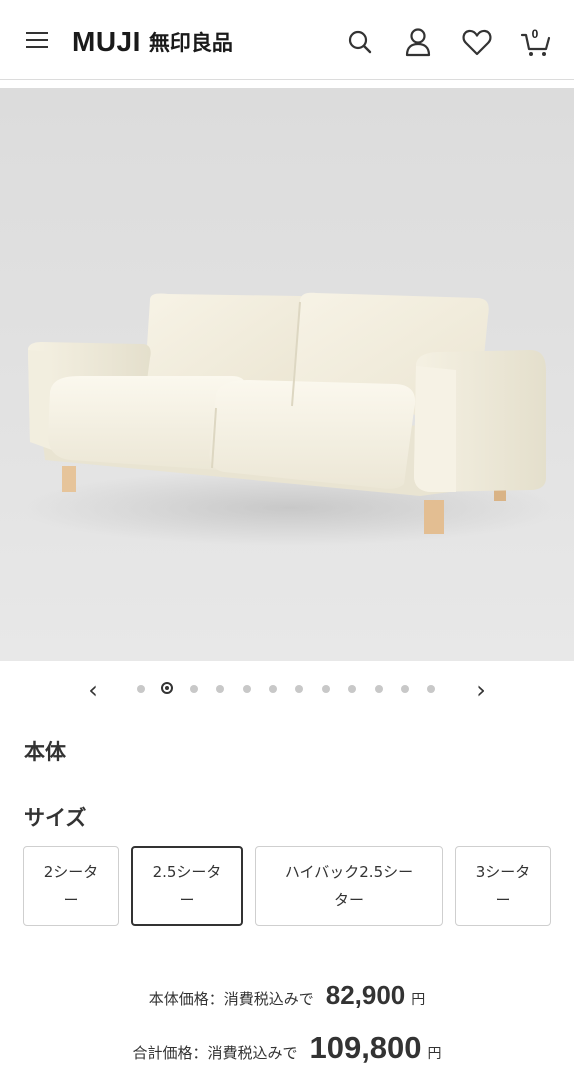 Image resolution: width=574 pixels, height=1080 pixels. What do you see at coordinates (365, 1047) in the screenshot?
I see `total-price-value: 109,800` at bounding box center [365, 1047].